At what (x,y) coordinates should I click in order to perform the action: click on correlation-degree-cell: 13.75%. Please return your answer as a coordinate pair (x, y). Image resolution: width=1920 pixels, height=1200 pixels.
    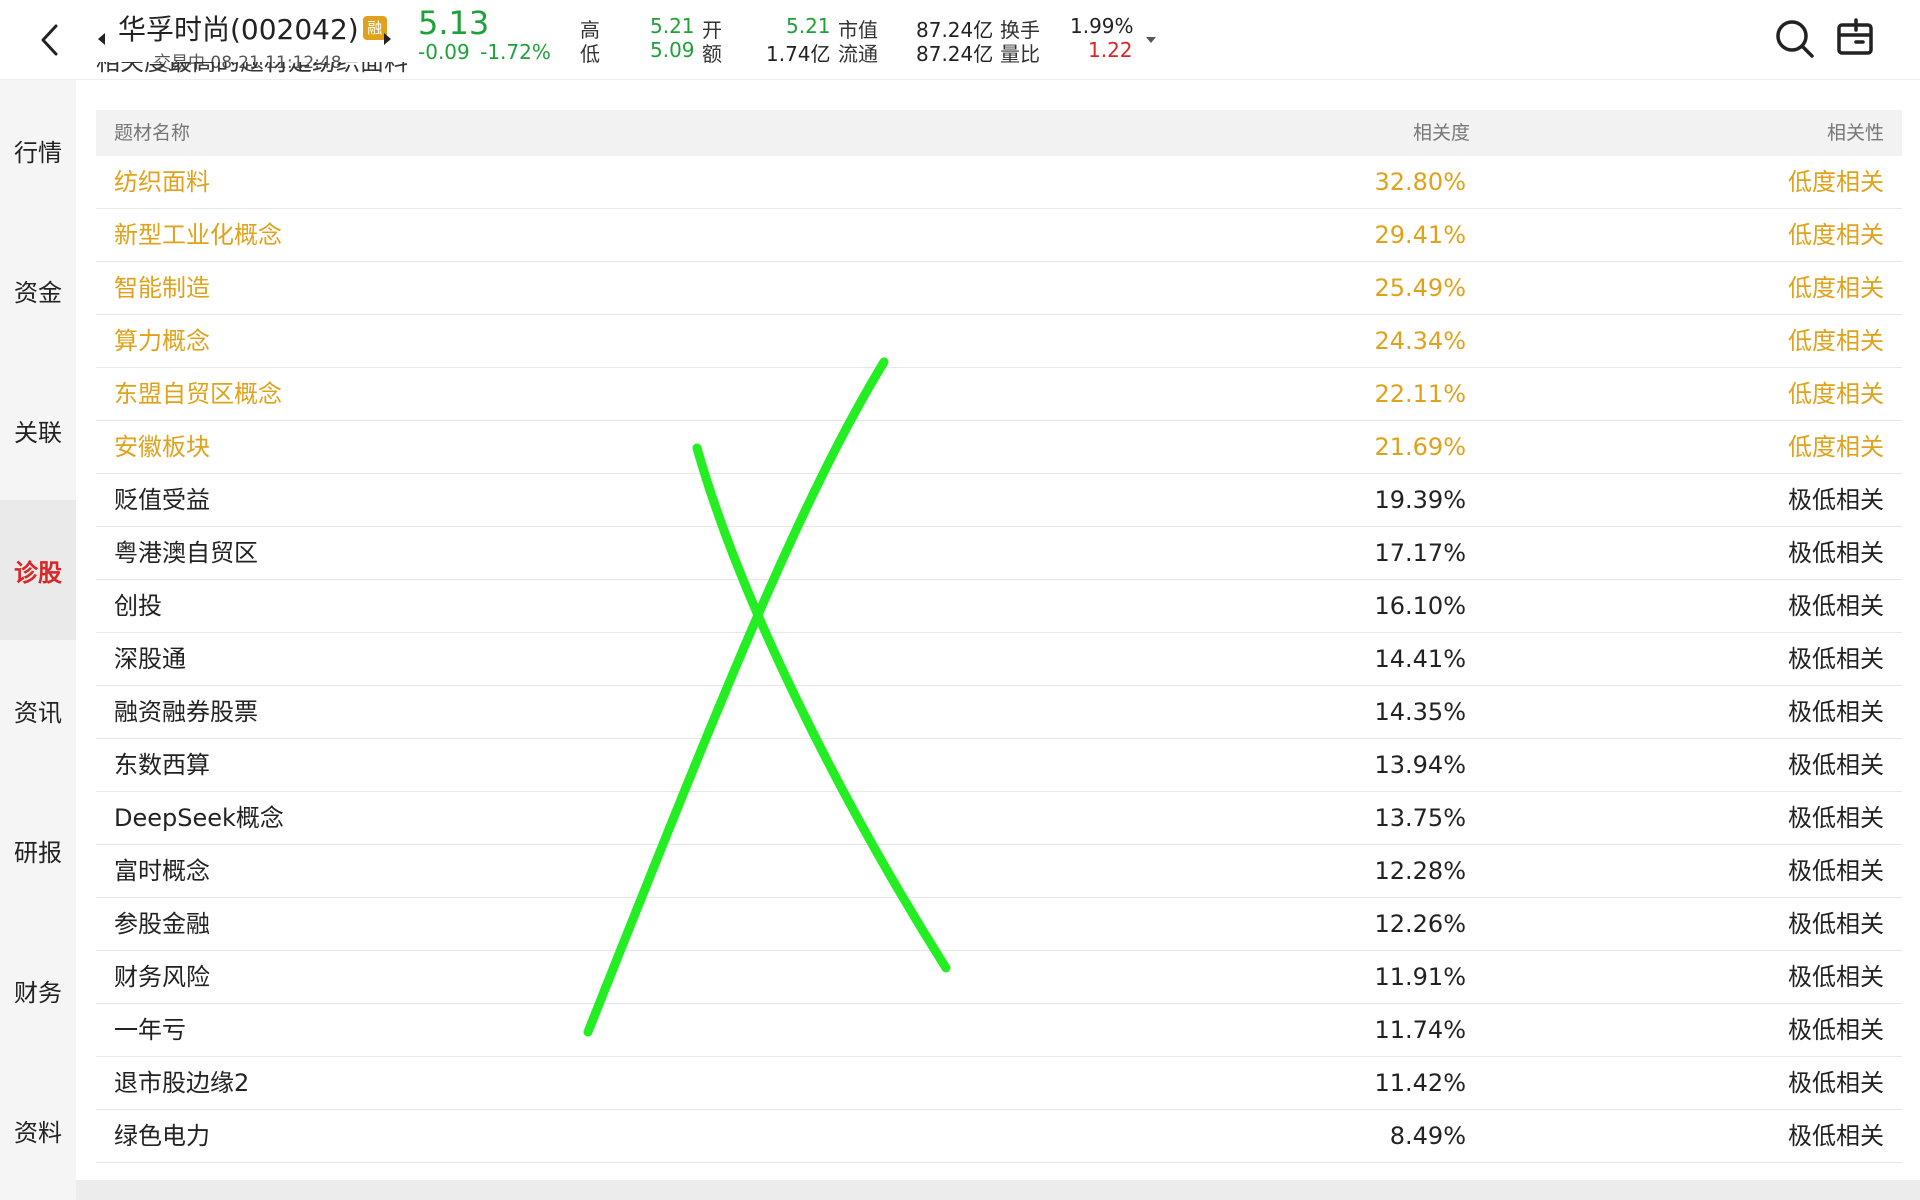
    Looking at the image, I should click on (1420, 818).